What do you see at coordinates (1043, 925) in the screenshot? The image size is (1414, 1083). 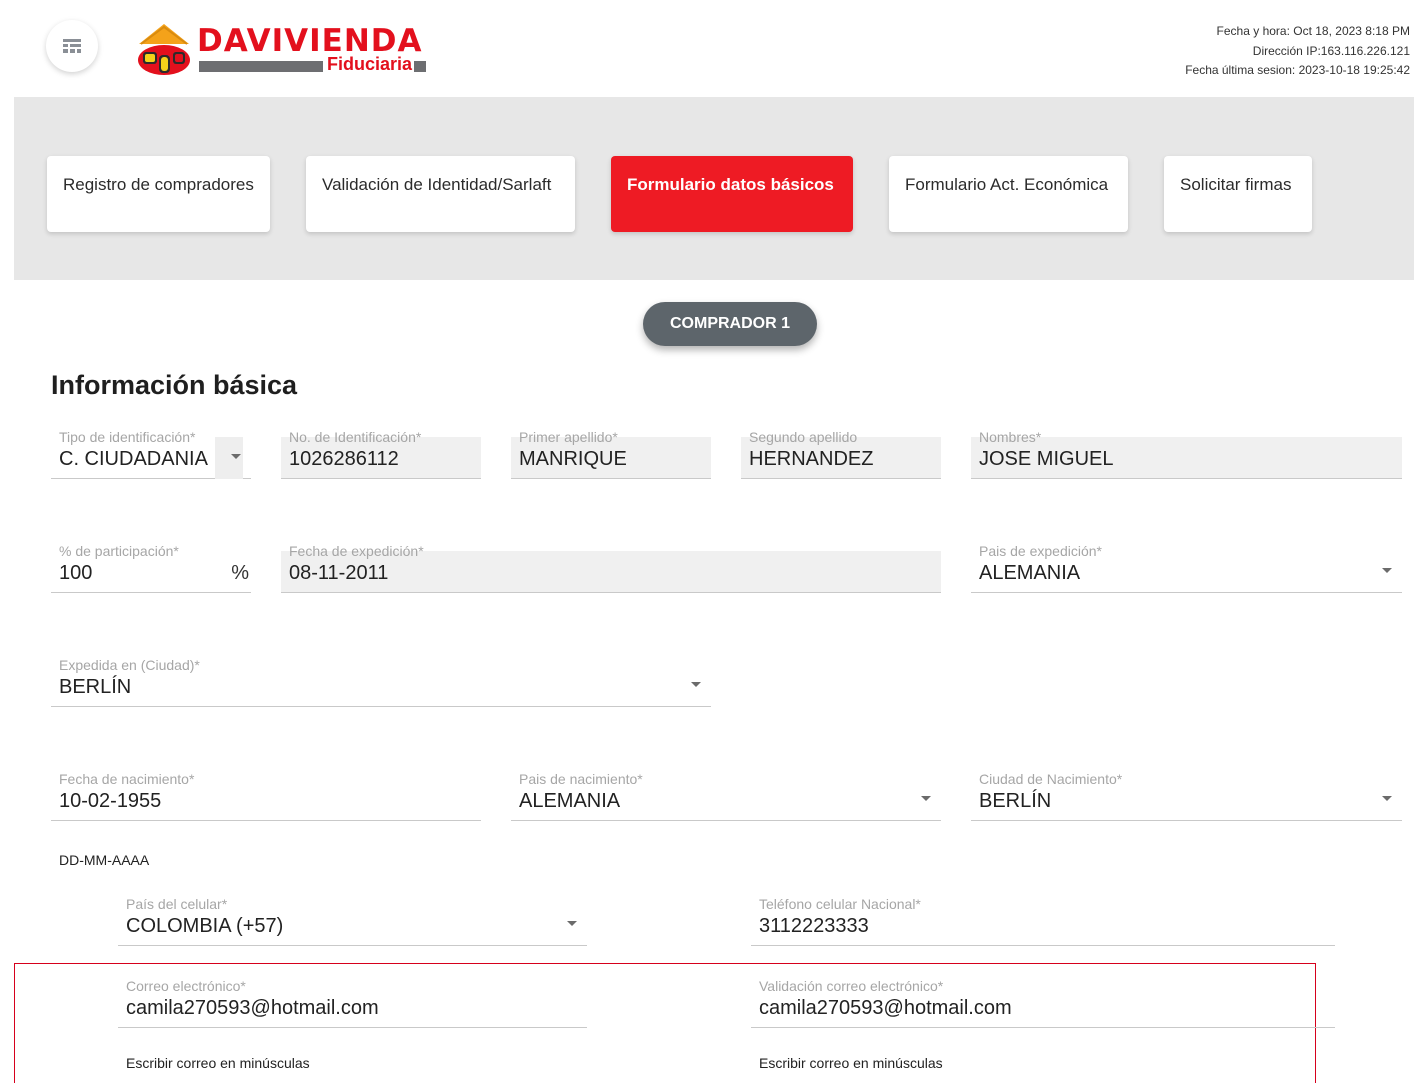 I see `telefono-celular-input: Teléfono celular Nacional* 3112223333` at bounding box center [1043, 925].